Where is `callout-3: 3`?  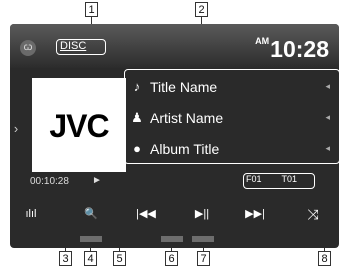 callout-3: 3 is located at coordinates (65, 258).